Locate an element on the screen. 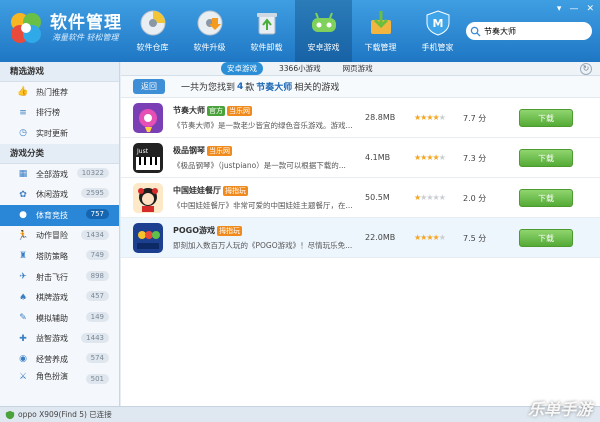  sidebar-item-label: 经营养成 is located at coordinates (52, 359).